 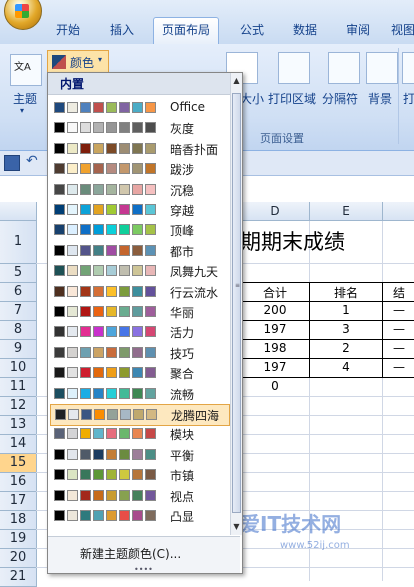 I want to click on theme-color-item: 灰度, so click(x=139, y=128).